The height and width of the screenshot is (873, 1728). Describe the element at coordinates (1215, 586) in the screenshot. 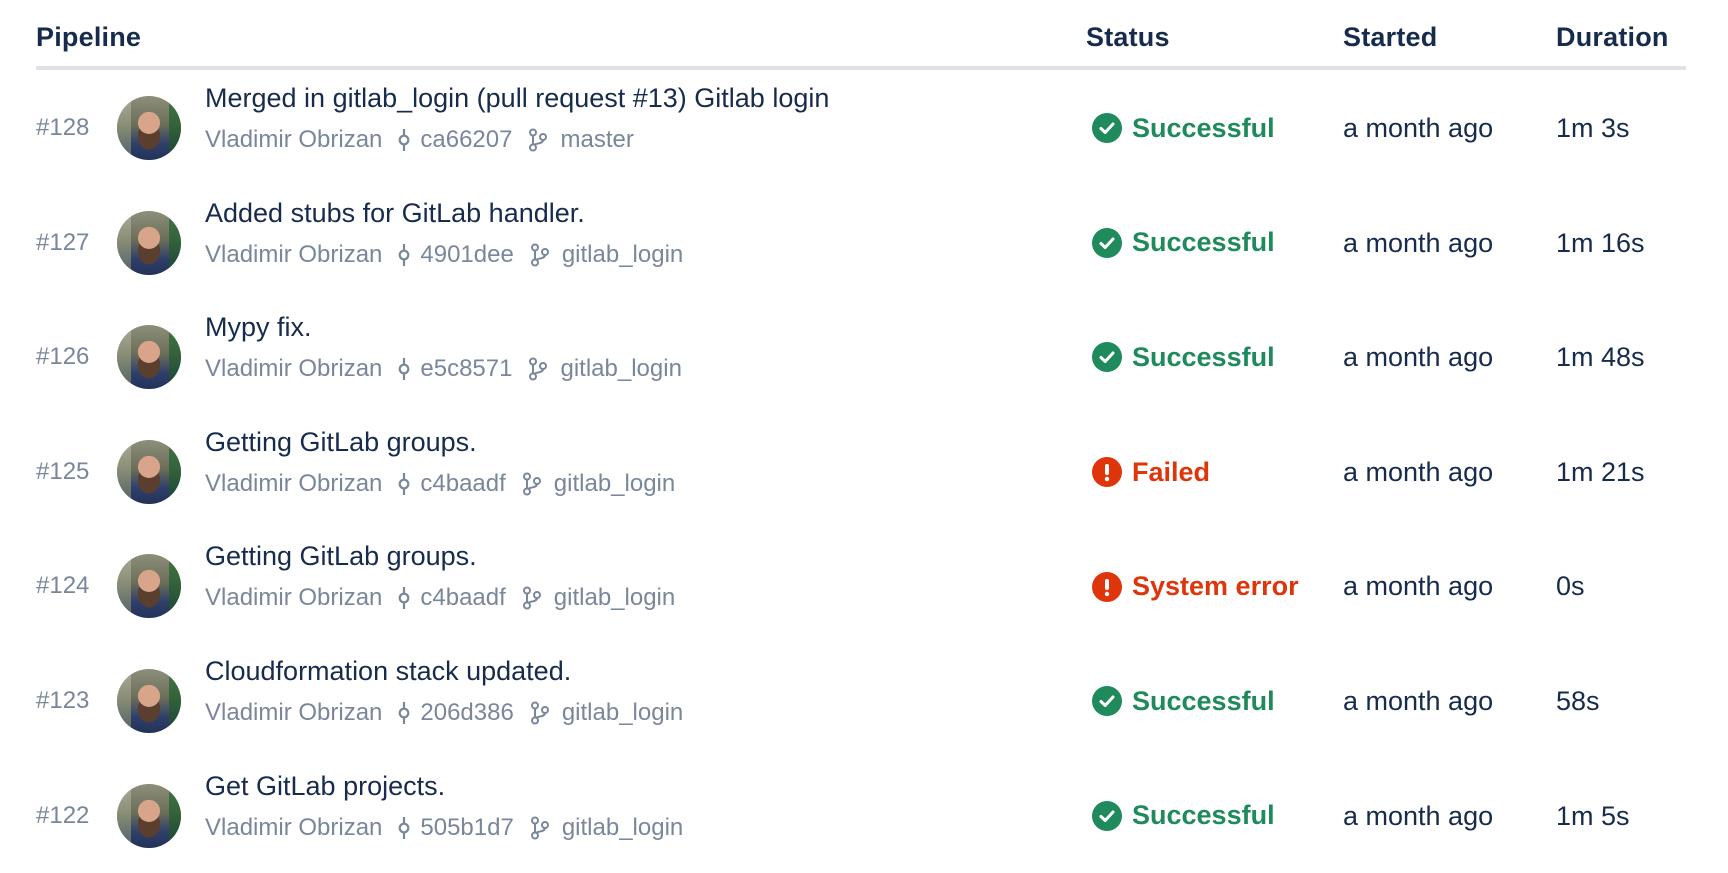

I see `status-text: System error` at that location.